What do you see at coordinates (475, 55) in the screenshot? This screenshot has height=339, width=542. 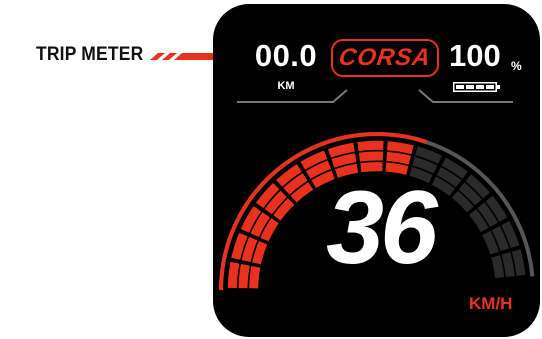 I see `battery-percentage-value: 100` at bounding box center [475, 55].